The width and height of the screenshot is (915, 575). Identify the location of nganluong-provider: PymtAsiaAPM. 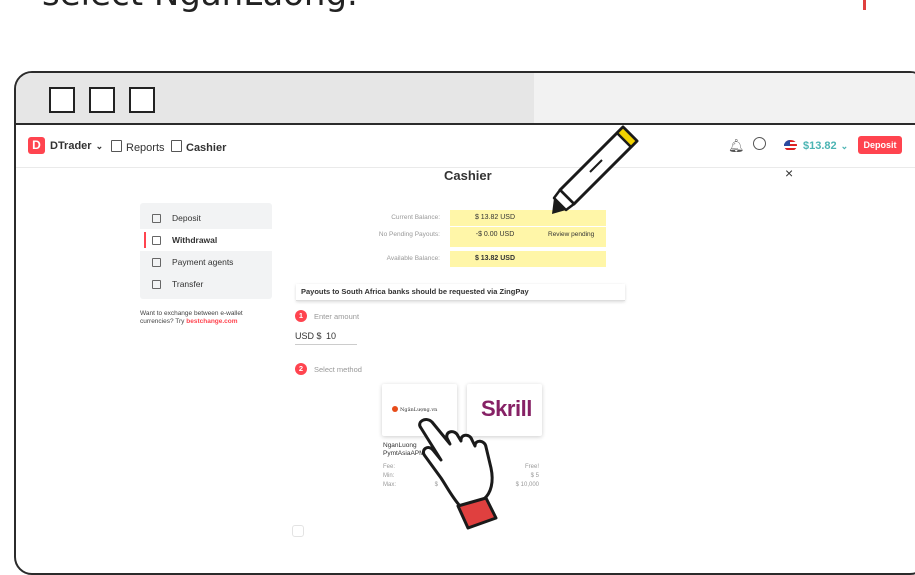
(404, 454).